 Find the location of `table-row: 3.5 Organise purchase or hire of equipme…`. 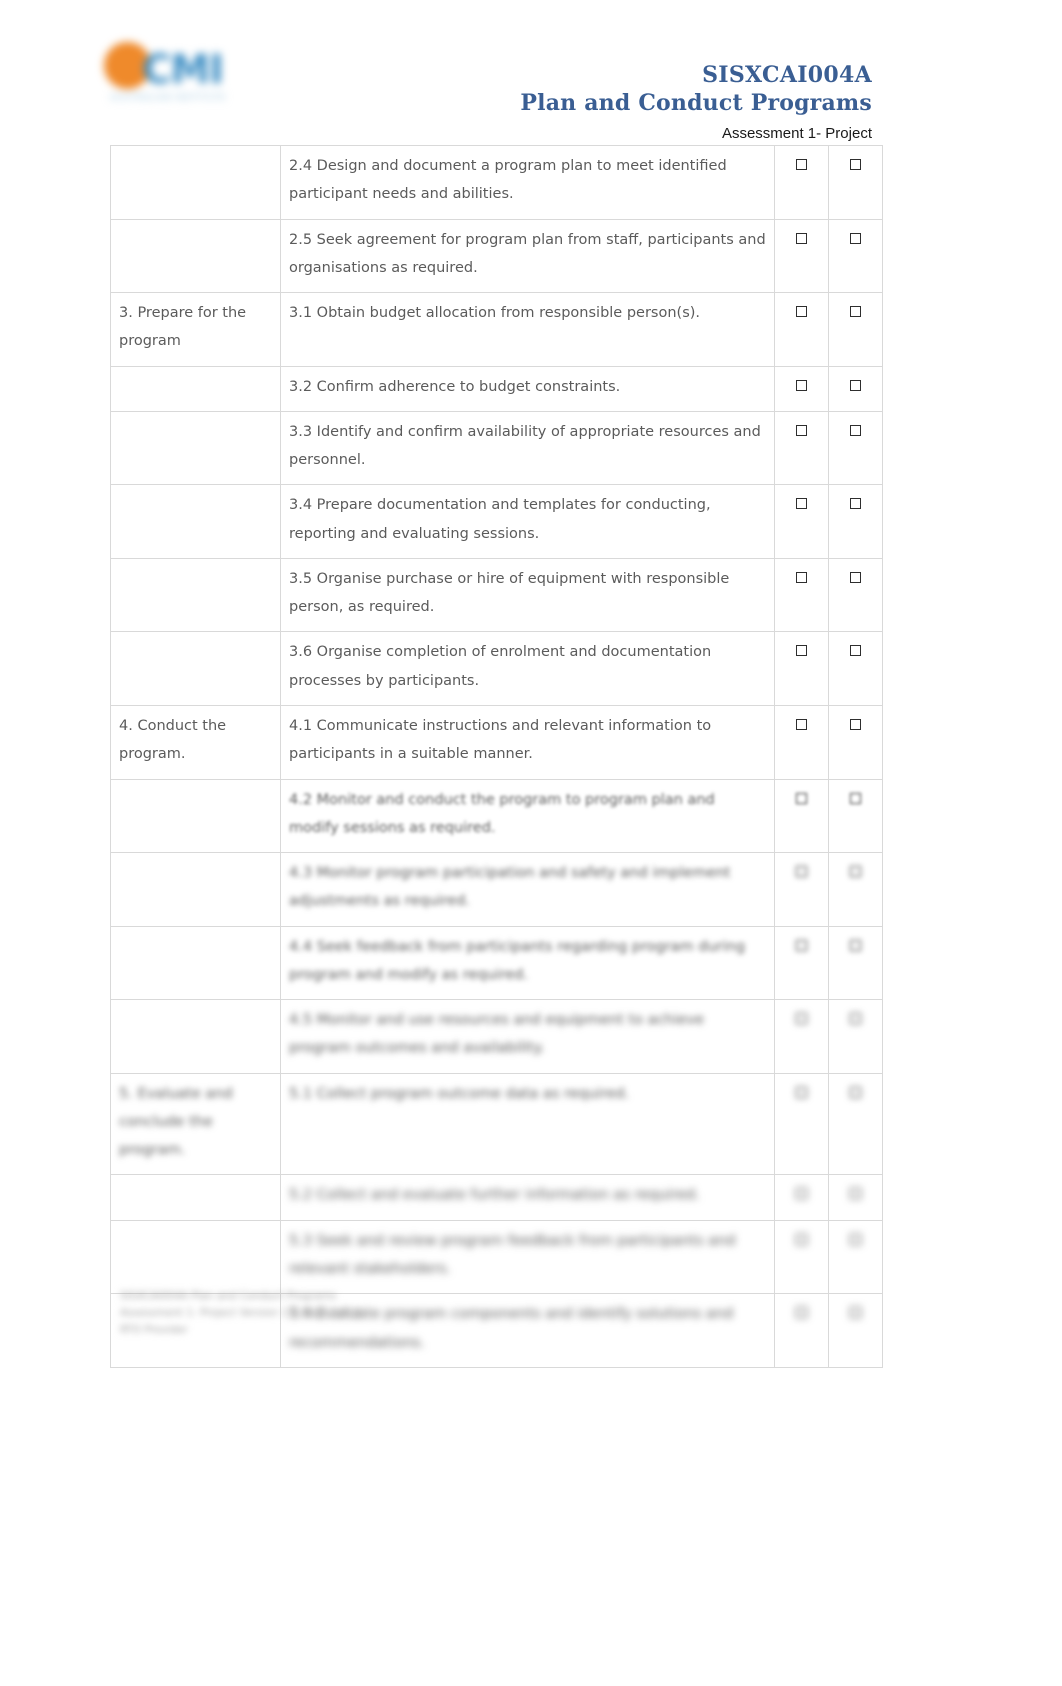

table-row: 3.5 Organise purchase or hire of equipme… is located at coordinates (496, 595).